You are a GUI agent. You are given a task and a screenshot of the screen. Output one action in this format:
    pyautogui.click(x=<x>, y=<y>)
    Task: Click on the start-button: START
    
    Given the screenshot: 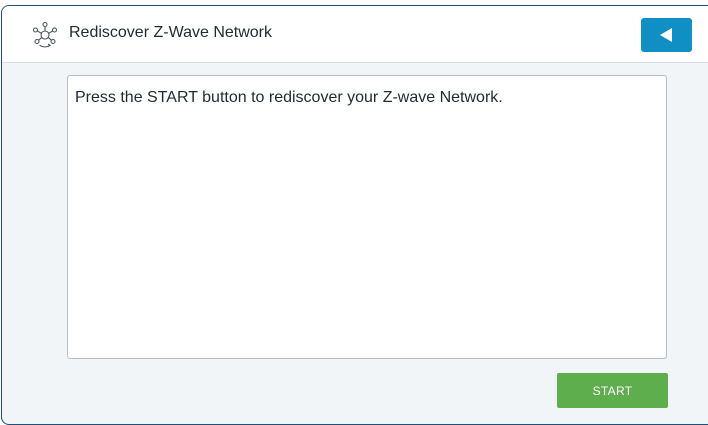 What is the action you would take?
    pyautogui.click(x=612, y=390)
    